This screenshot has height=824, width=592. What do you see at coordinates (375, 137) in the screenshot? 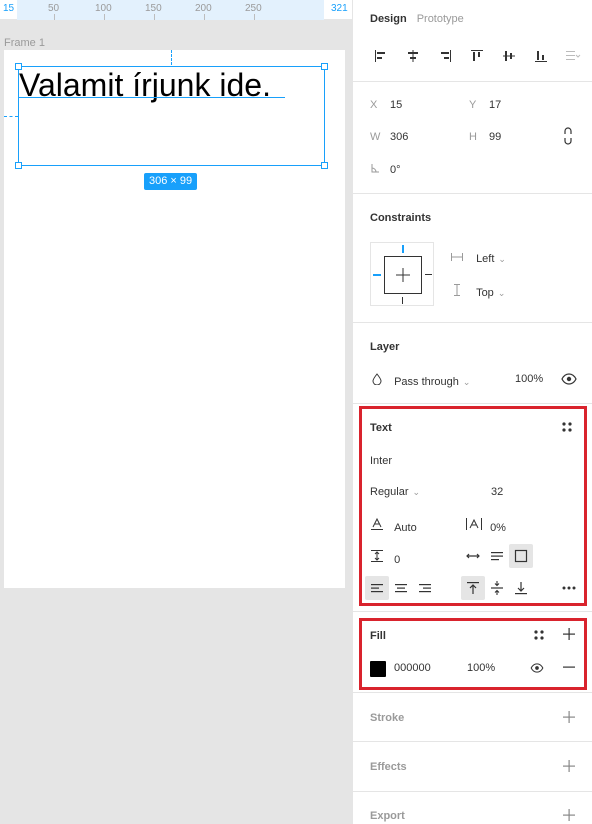
I see `w-label: W` at bounding box center [375, 137].